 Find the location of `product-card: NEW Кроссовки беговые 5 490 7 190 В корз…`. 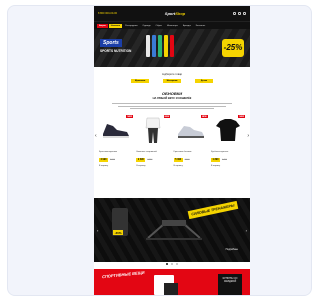

product-card: NEW Кроссовки беговые 5 490 7 190 В корз… is located at coordinates (190, 141).